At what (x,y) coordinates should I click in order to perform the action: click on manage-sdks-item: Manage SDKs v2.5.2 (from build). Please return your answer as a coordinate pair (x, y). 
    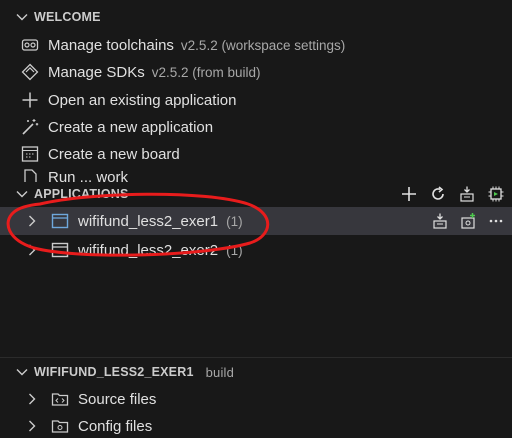
    Looking at the image, I should click on (256, 72).